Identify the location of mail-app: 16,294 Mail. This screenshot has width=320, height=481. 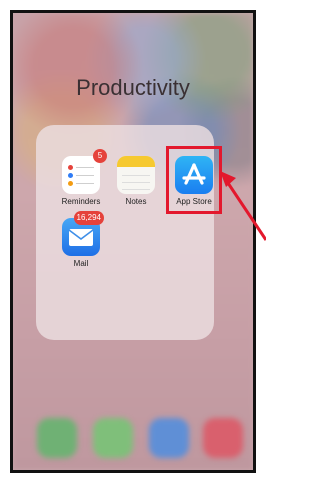
(81, 239).